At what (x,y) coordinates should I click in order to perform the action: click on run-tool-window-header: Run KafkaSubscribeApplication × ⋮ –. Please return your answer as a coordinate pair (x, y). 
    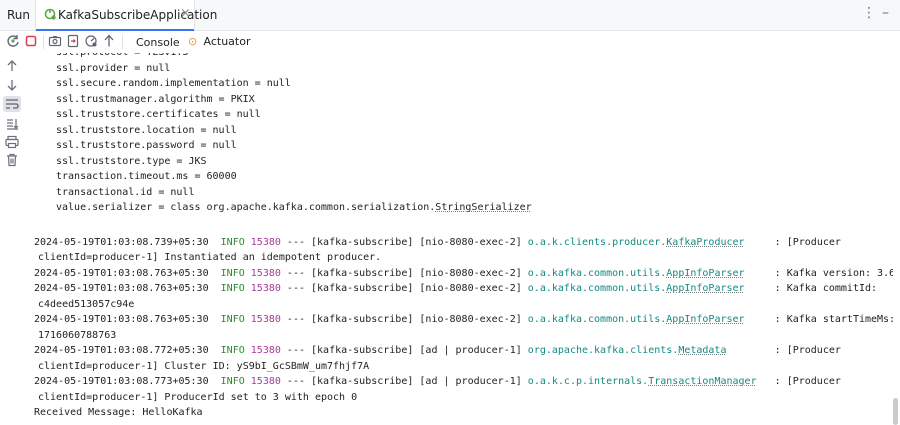
    Looking at the image, I should click on (450, 15).